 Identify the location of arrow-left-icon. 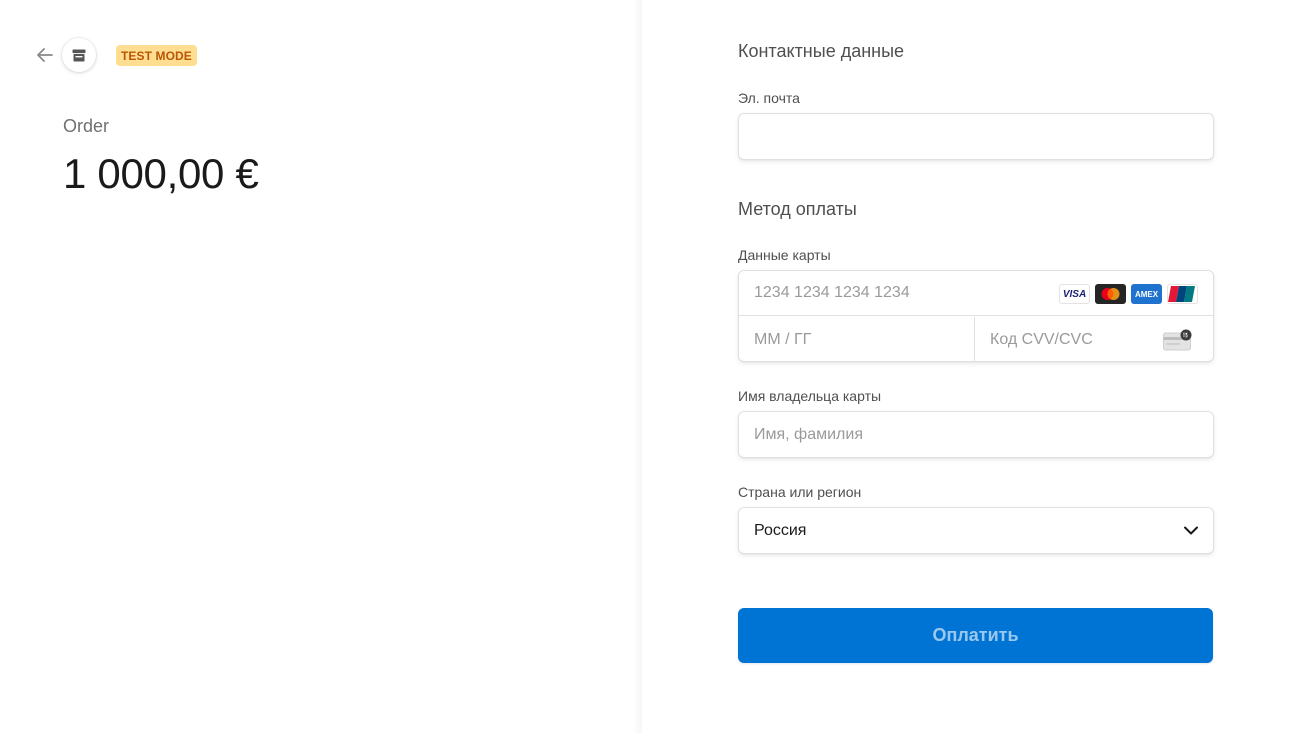
(45, 55).